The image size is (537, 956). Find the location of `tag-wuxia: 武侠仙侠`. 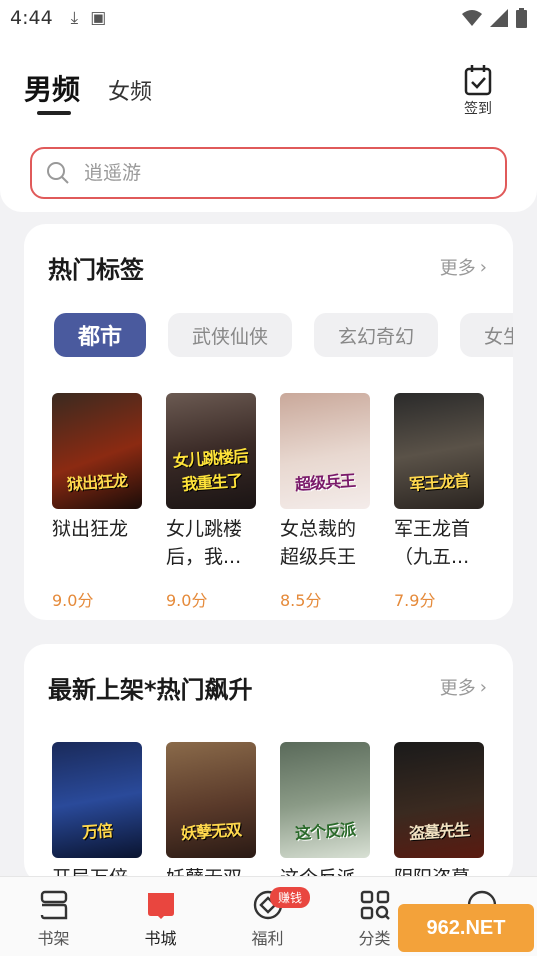

tag-wuxia: 武侠仙侠 is located at coordinates (230, 335).